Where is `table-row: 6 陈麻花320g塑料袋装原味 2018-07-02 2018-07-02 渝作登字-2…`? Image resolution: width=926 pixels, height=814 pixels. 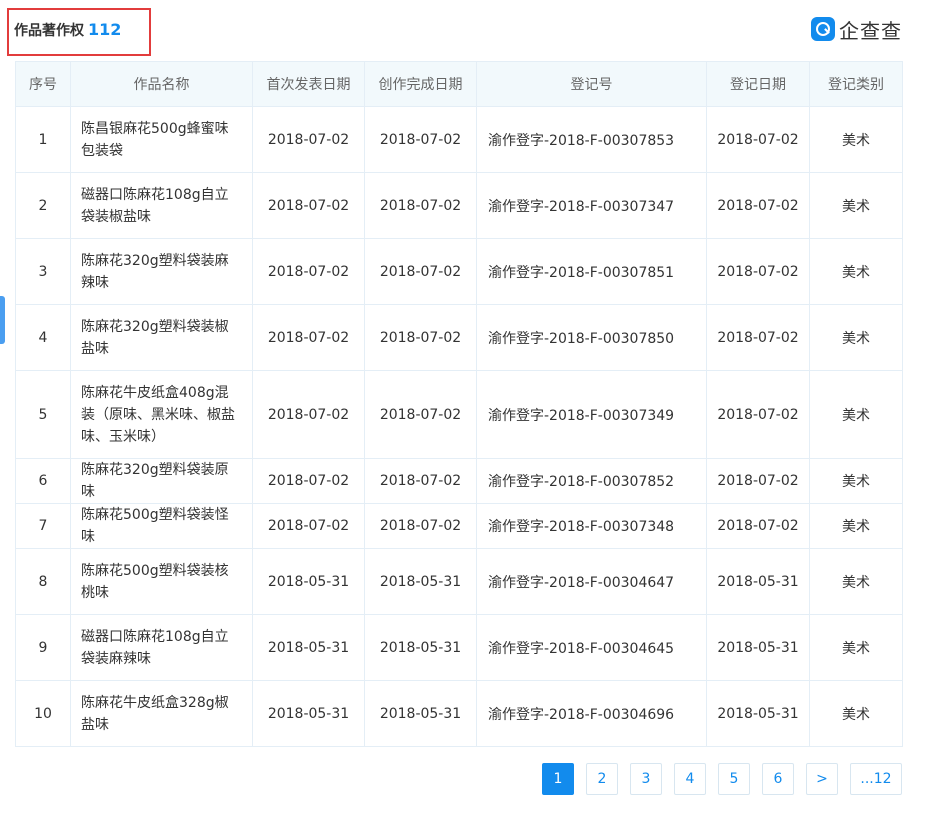
table-row: 6 陈麻花320g塑料袋装原味 2018-07-02 2018-07-02 渝作登字-2… is located at coordinates (459, 481).